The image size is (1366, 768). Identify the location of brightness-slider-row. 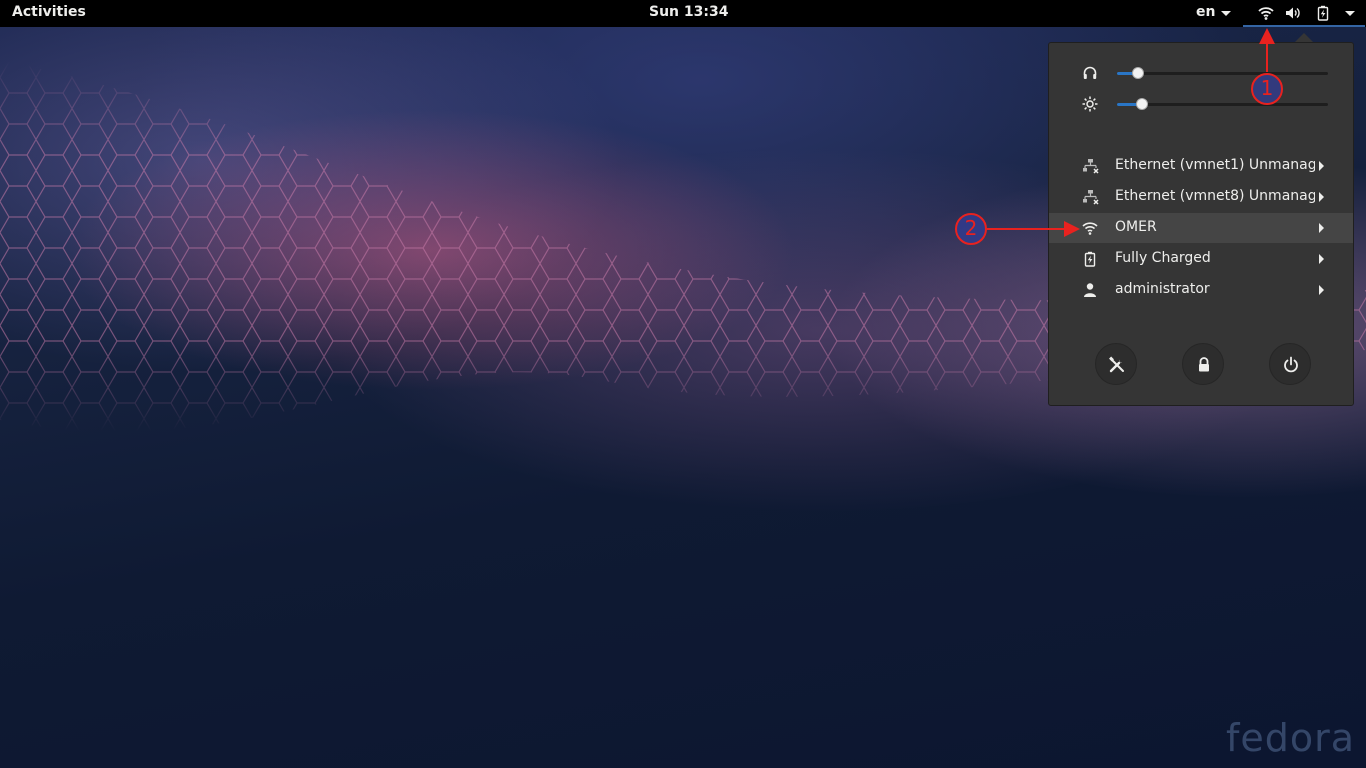
(1202, 104).